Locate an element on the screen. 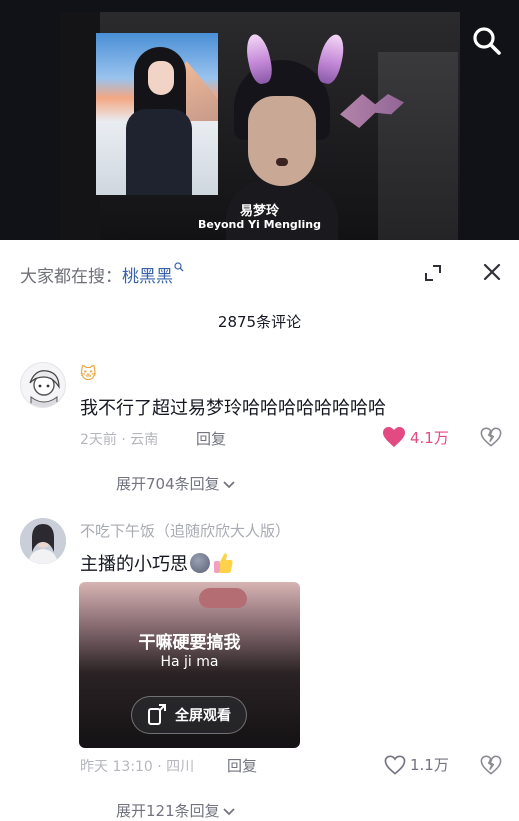 The height and width of the screenshot is (821, 519). expand-button is located at coordinates (433, 273).